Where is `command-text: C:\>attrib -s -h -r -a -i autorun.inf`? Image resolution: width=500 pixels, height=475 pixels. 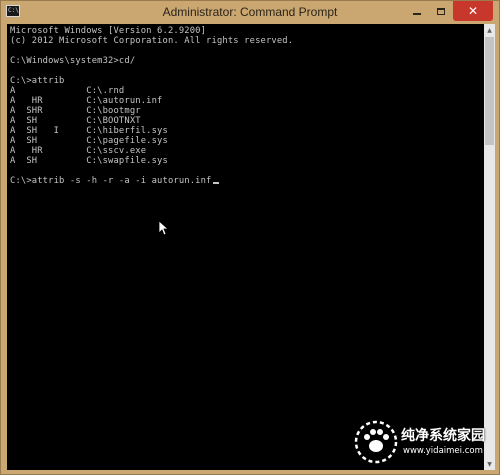 command-text: C:\>attrib -s -h -r -a -i autorun.inf is located at coordinates (111, 181).